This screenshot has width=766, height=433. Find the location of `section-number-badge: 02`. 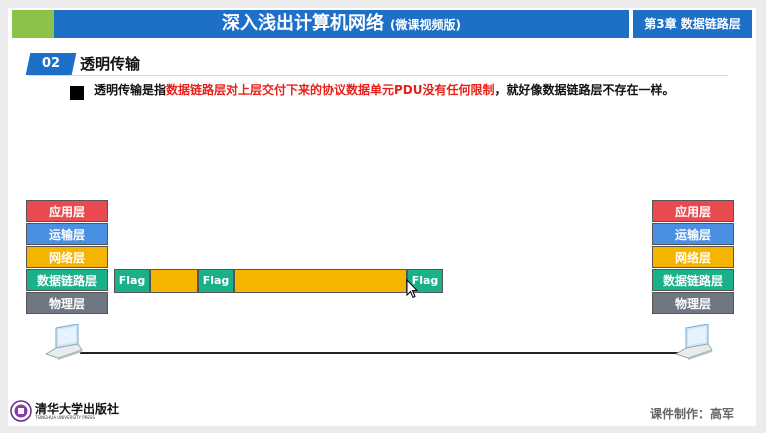

section-number-badge: 02 is located at coordinates (51, 64).